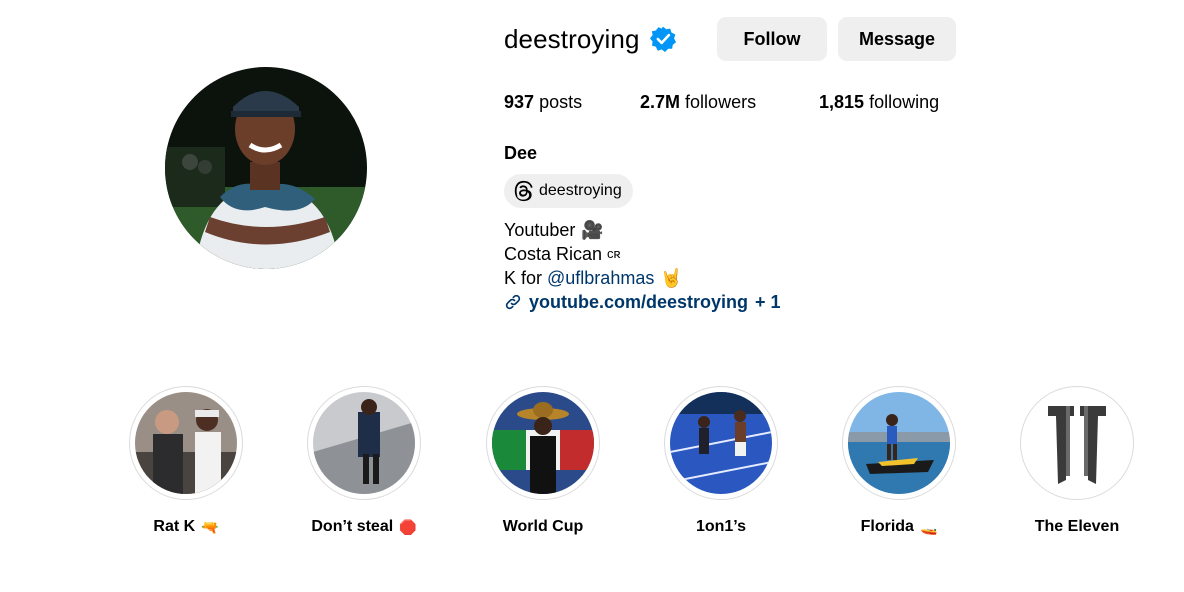  Describe the element at coordinates (521, 153) in the screenshot. I see `full-name: Dee` at that location.